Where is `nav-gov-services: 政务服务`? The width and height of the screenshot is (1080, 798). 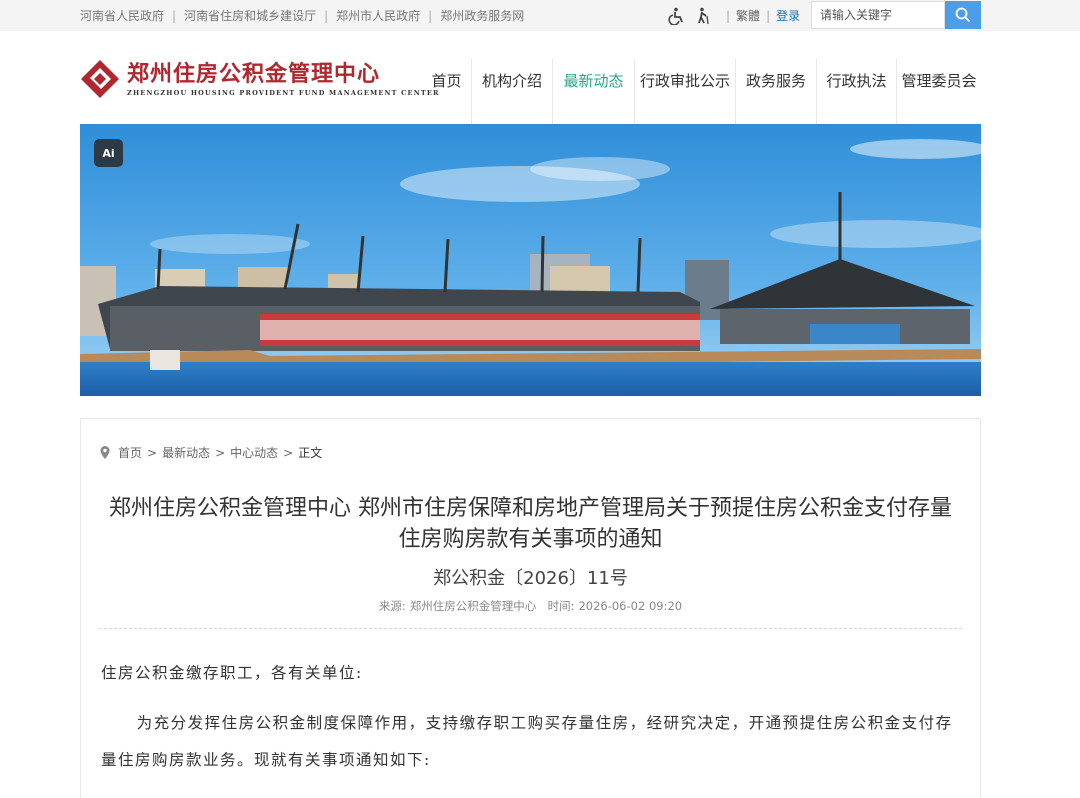 nav-gov-services: 政务服务 is located at coordinates (776, 91).